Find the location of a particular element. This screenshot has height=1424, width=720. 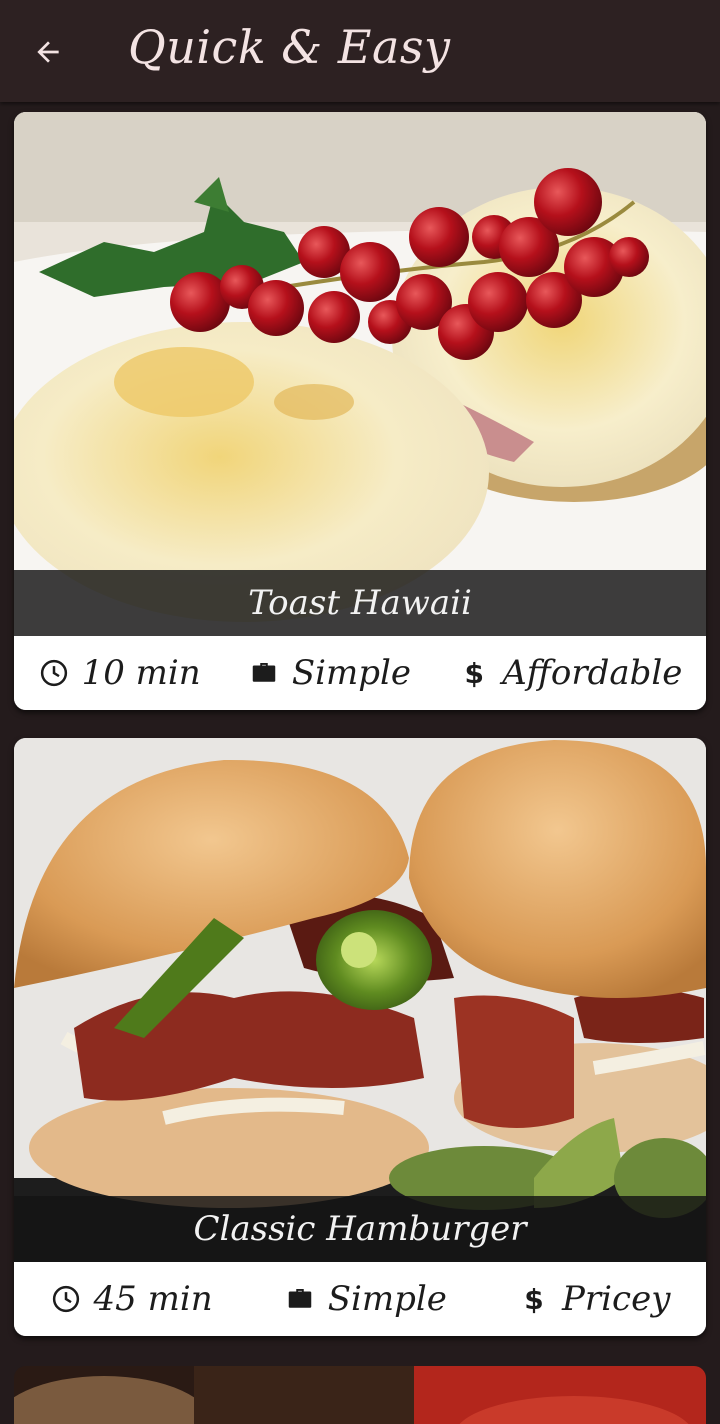

app-bar: Quick & Easy is located at coordinates (360, 51).